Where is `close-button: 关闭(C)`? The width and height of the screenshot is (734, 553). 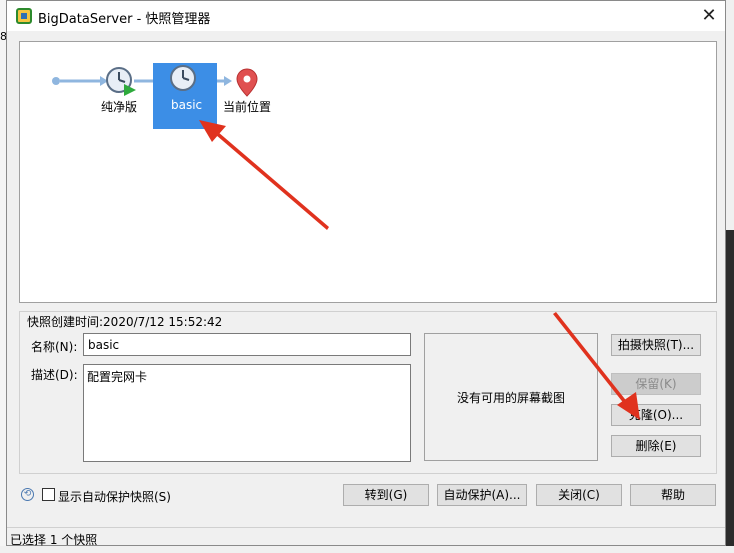
close-button: 关闭(C) is located at coordinates (579, 495).